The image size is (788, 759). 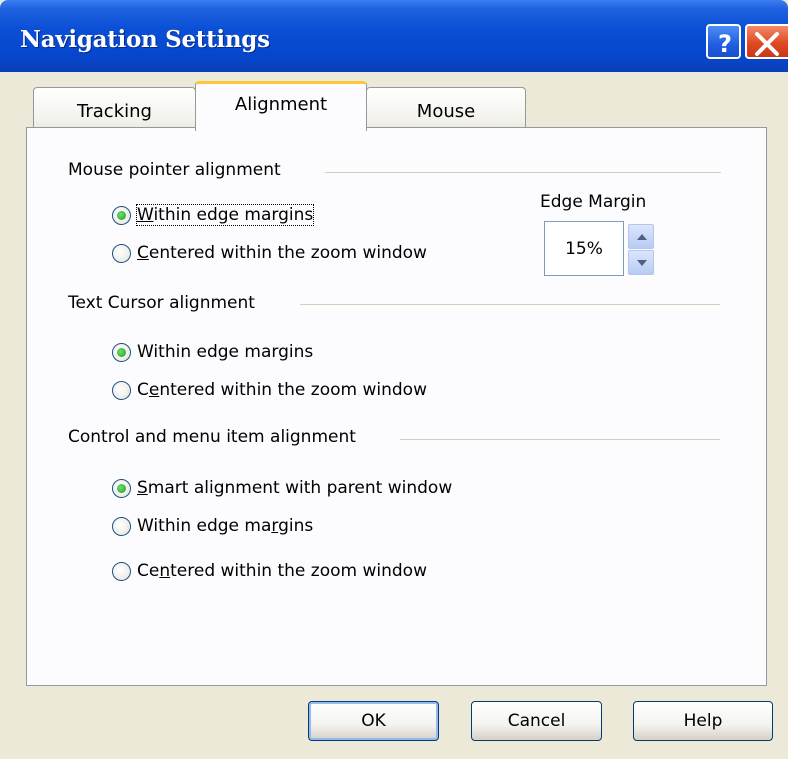 What do you see at coordinates (703, 721) in the screenshot?
I see `help-button: Help` at bounding box center [703, 721].